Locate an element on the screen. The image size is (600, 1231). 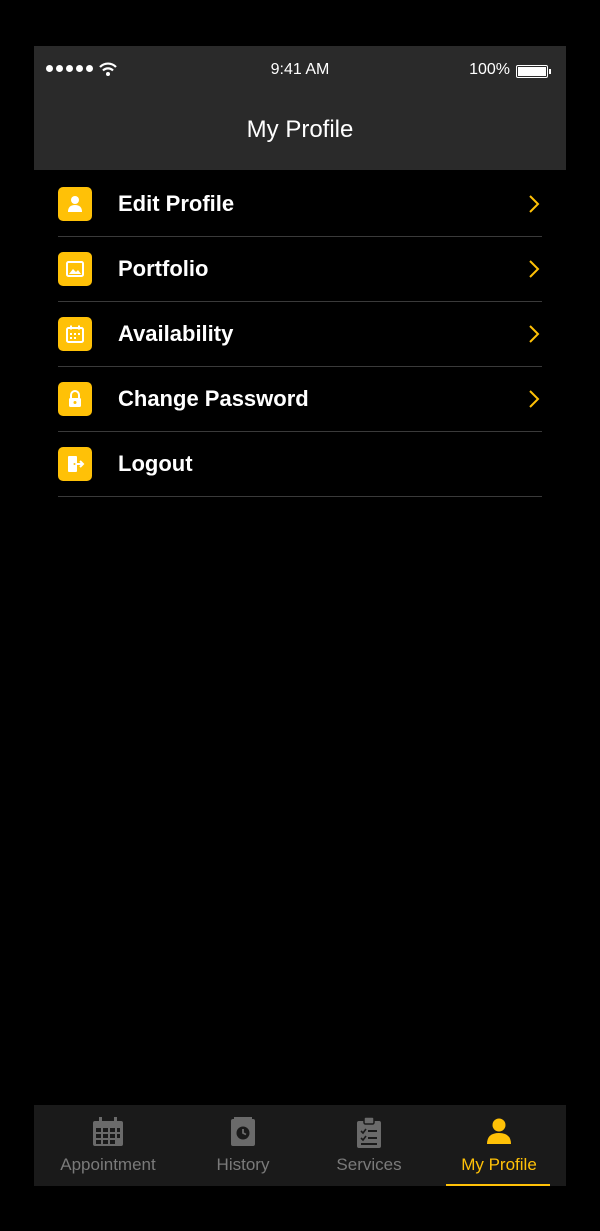
calendar-grid-icon is located at coordinates (108, 1131).